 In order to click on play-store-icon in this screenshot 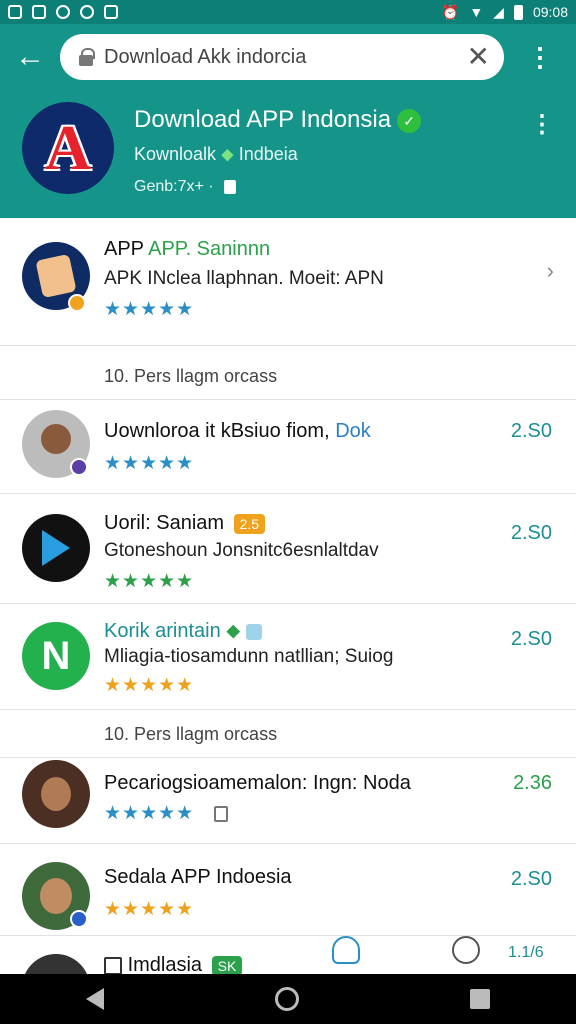, I will do `click(56, 548)`.